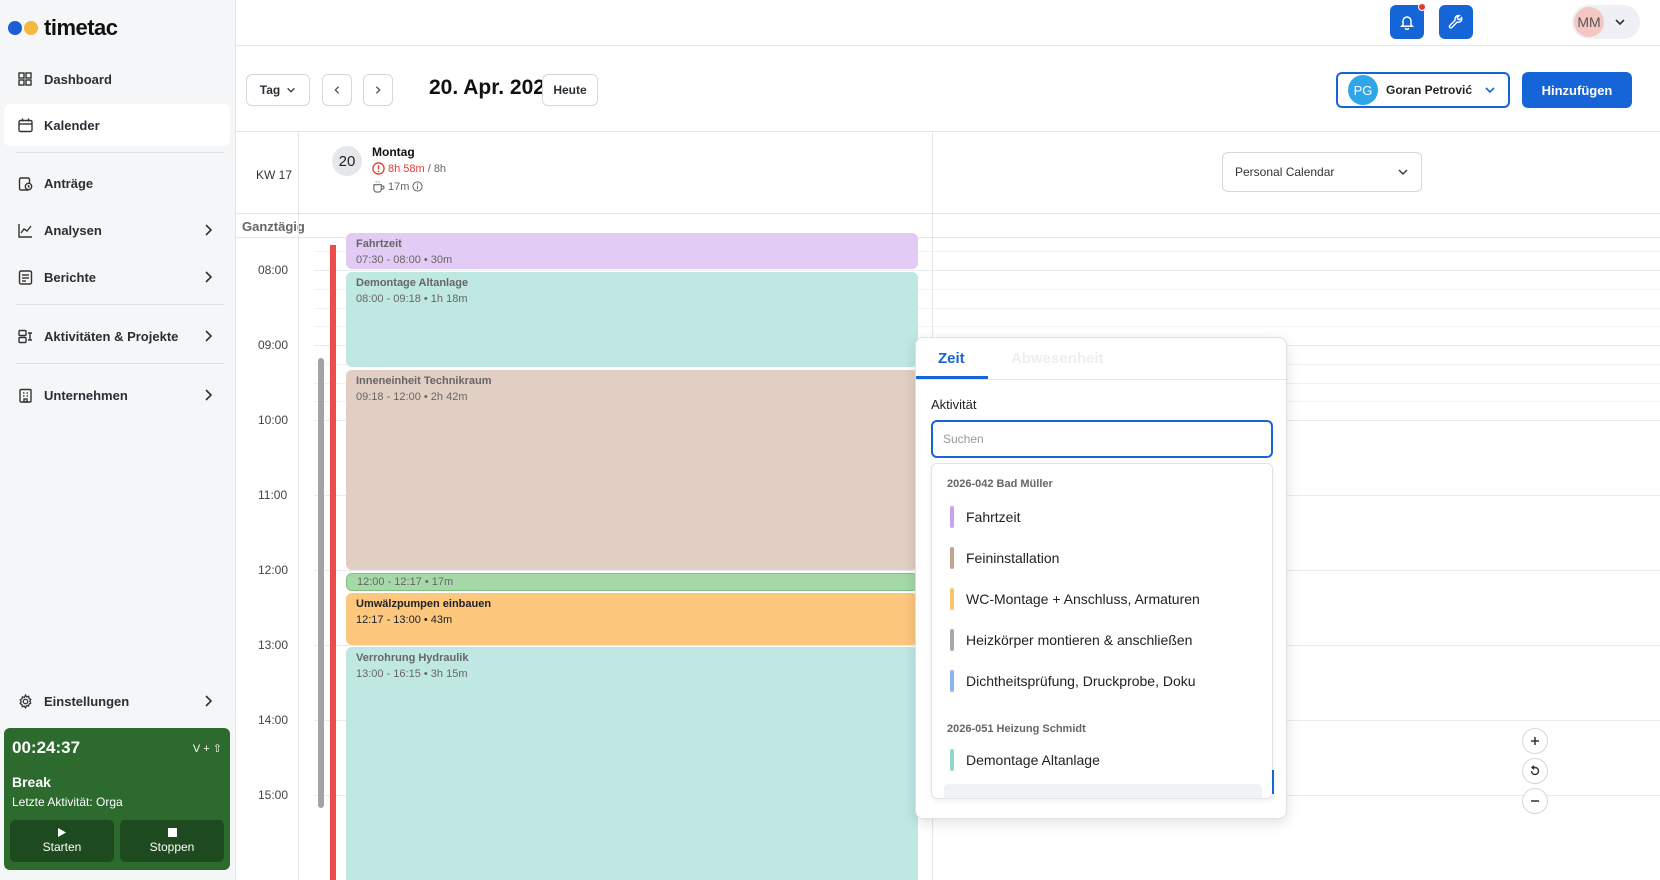  What do you see at coordinates (1102, 760) in the screenshot?
I see `activity-option: Demontage Altanlage` at bounding box center [1102, 760].